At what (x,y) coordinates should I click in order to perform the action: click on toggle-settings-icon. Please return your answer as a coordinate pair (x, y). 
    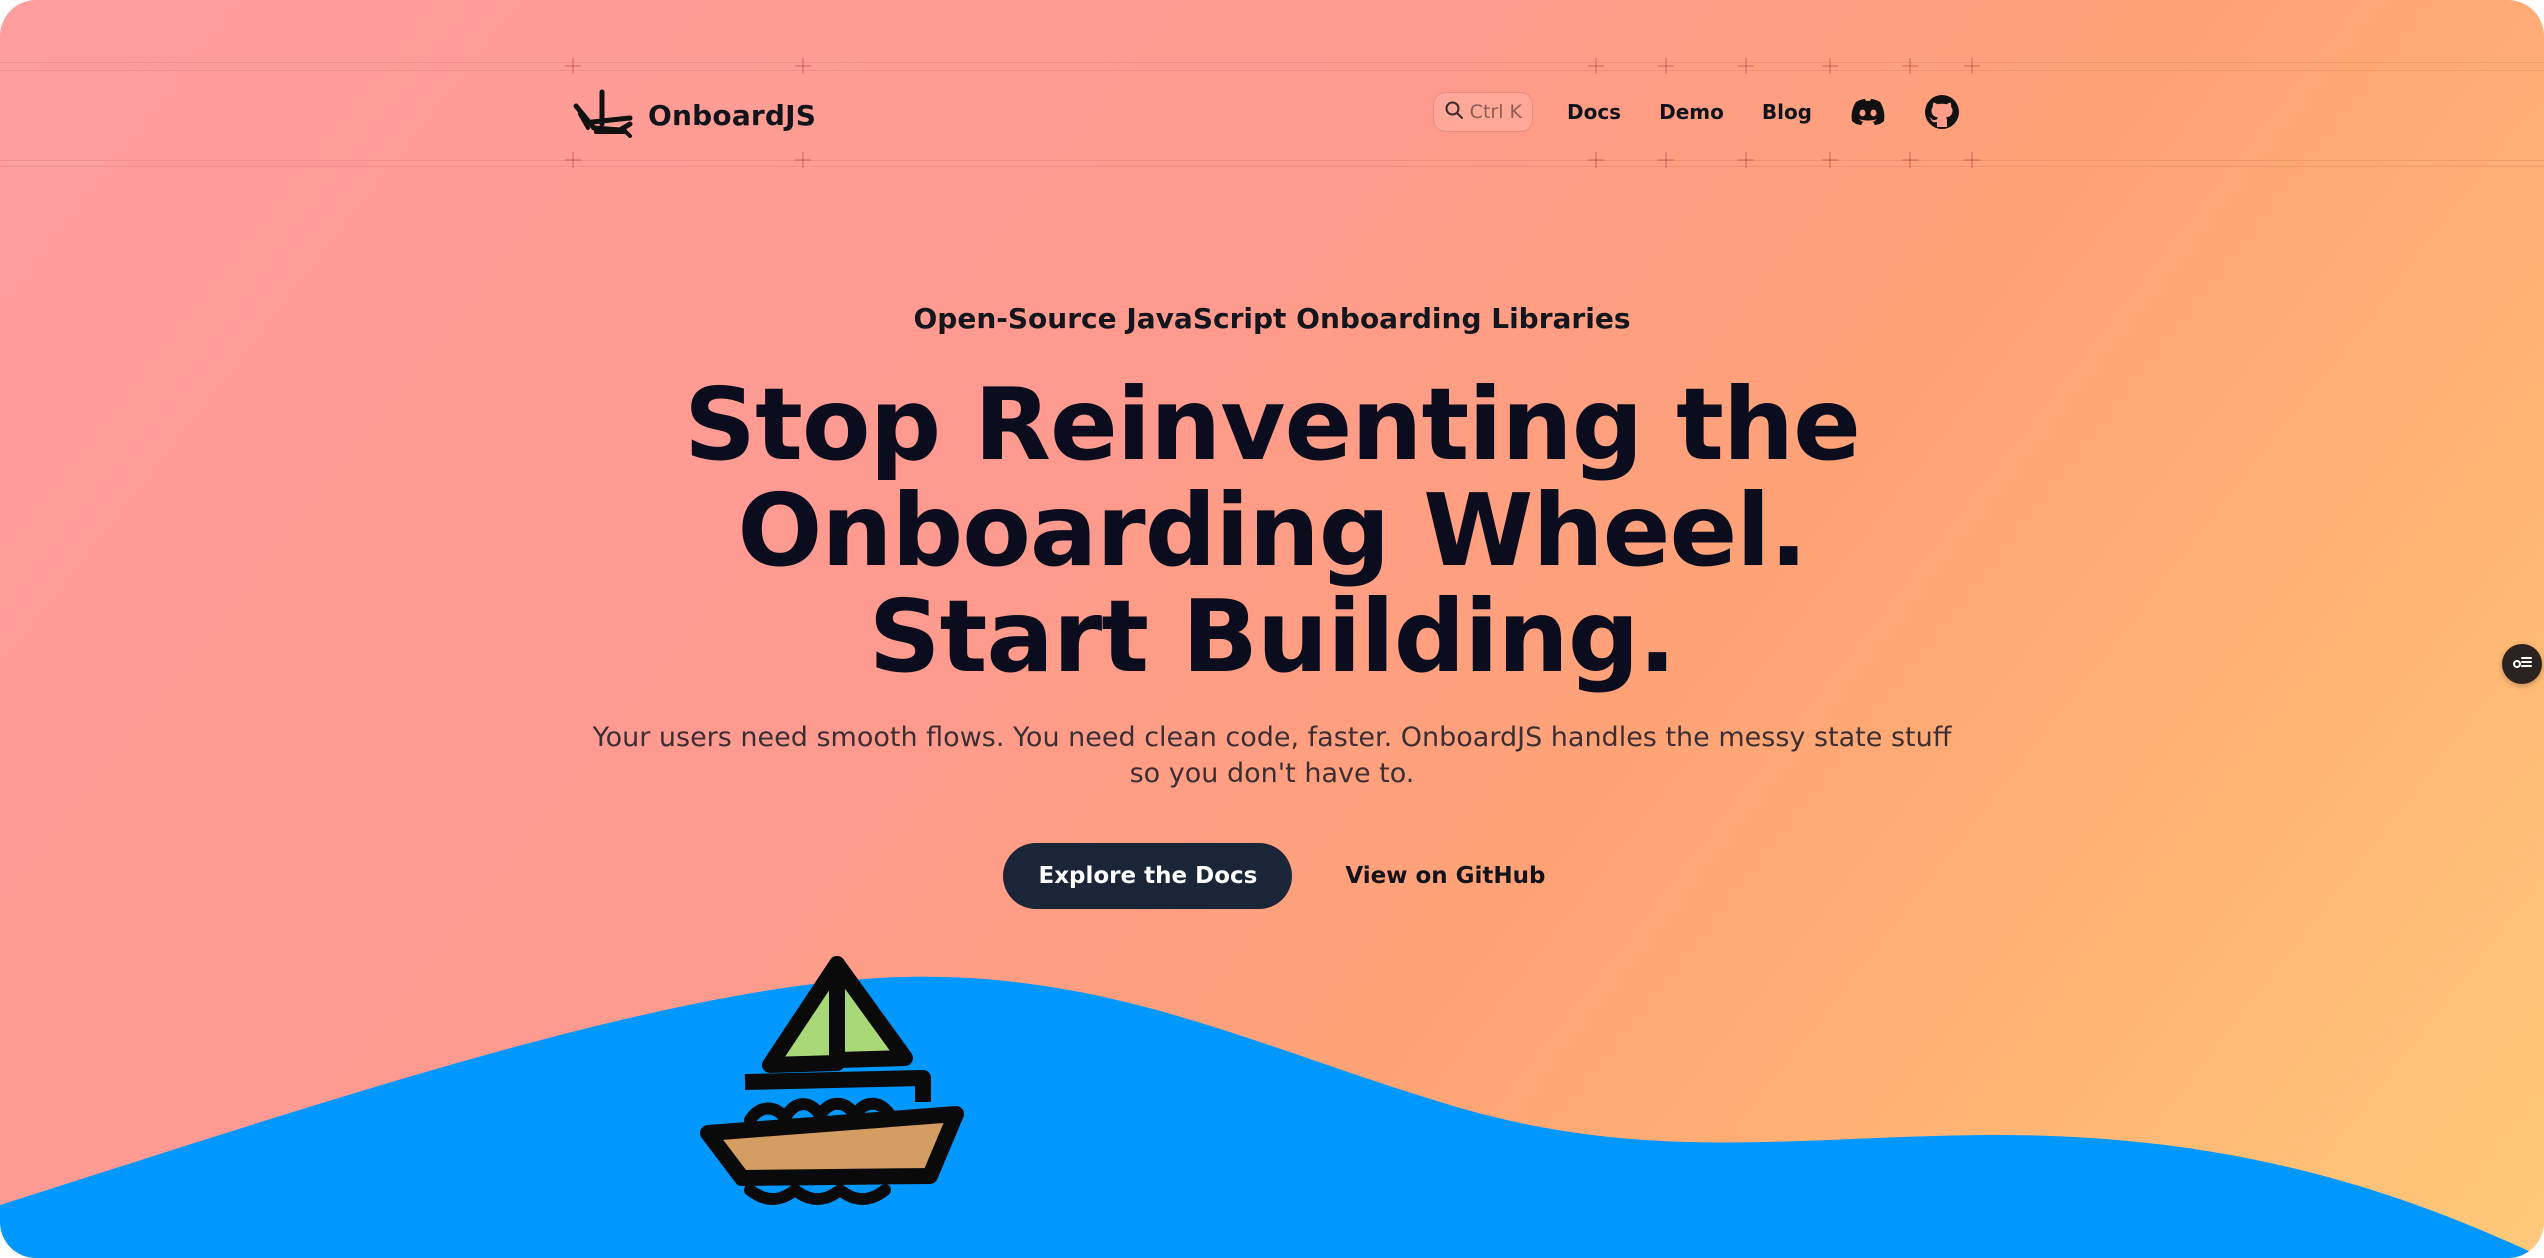
    Looking at the image, I should click on (2522, 664).